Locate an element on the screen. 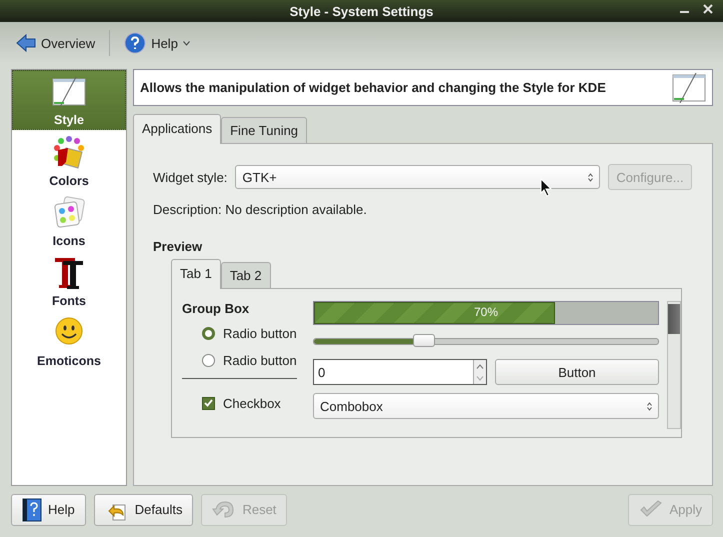  widget-style-combobox: GTK+ is located at coordinates (417, 177).